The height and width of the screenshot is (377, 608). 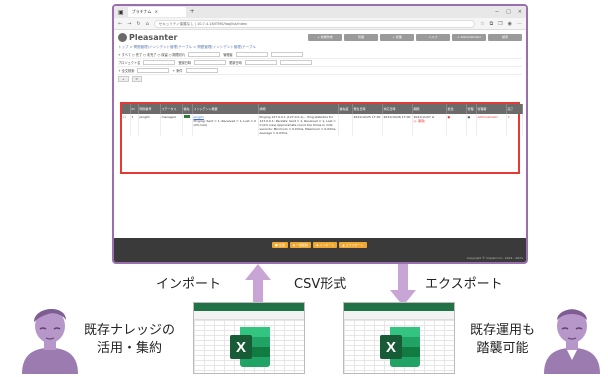 I want to click on more-icon: ⋯, so click(x=519, y=24).